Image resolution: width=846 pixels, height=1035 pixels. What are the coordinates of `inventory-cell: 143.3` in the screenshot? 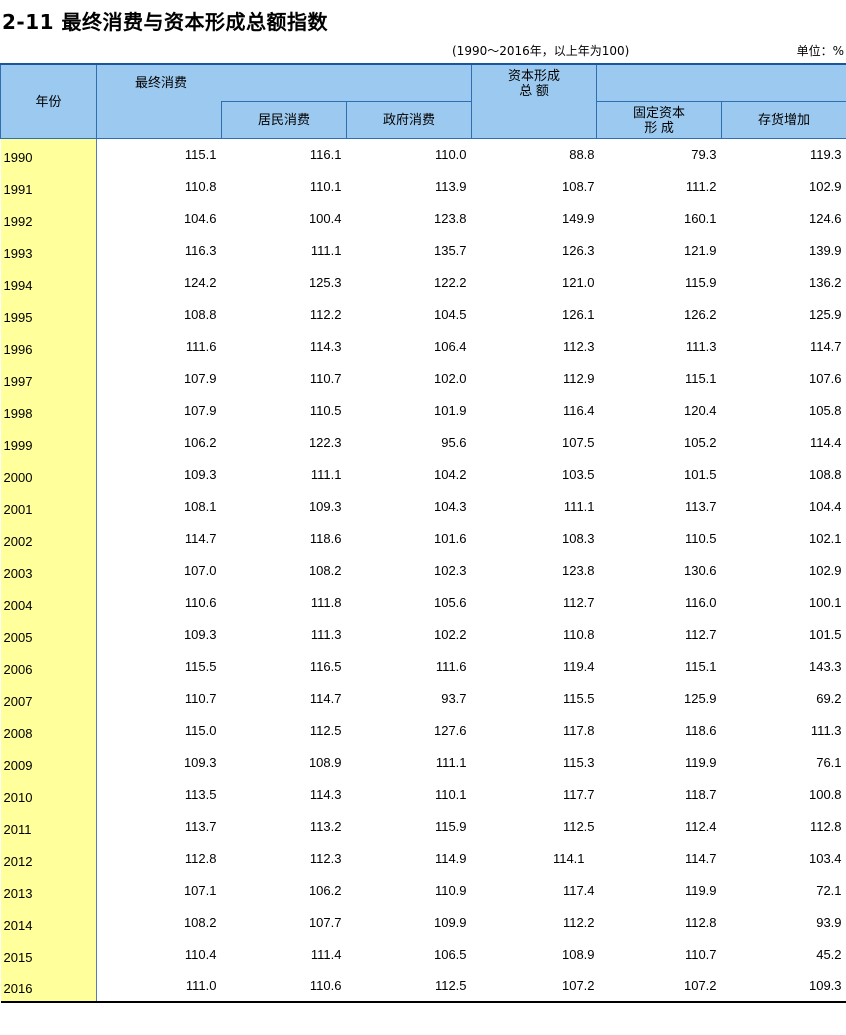 It's located at (825, 666).